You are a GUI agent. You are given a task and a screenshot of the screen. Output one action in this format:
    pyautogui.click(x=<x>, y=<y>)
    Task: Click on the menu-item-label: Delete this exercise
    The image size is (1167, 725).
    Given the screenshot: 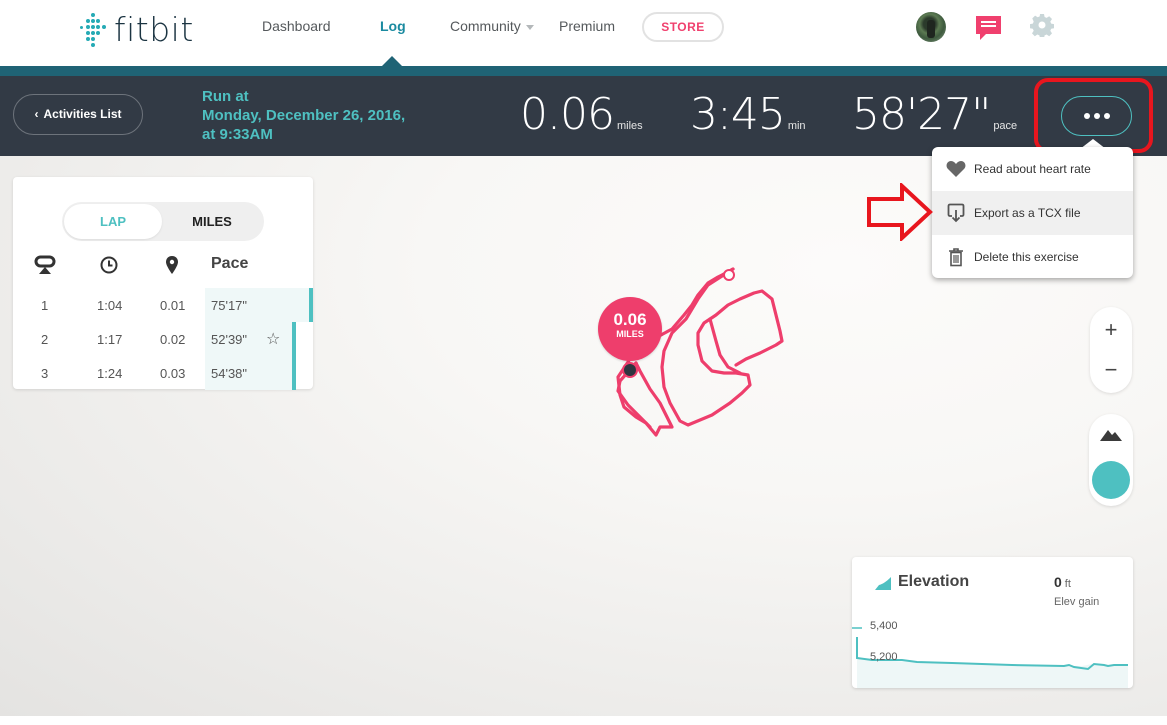 What is the action you would take?
    pyautogui.click(x=1026, y=257)
    